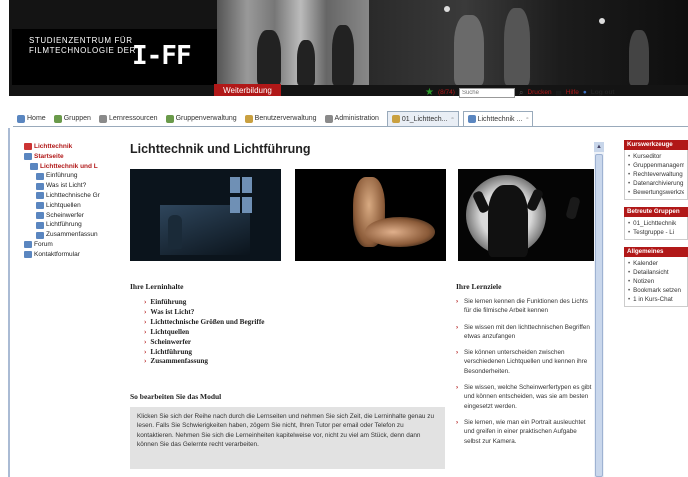 The image size is (688, 477). What do you see at coordinates (205, 215) in the screenshot?
I see `photo-window-light` at bounding box center [205, 215].